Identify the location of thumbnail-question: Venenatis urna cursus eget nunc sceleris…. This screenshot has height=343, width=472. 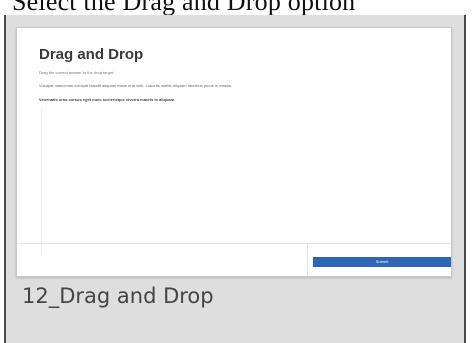
(107, 99).